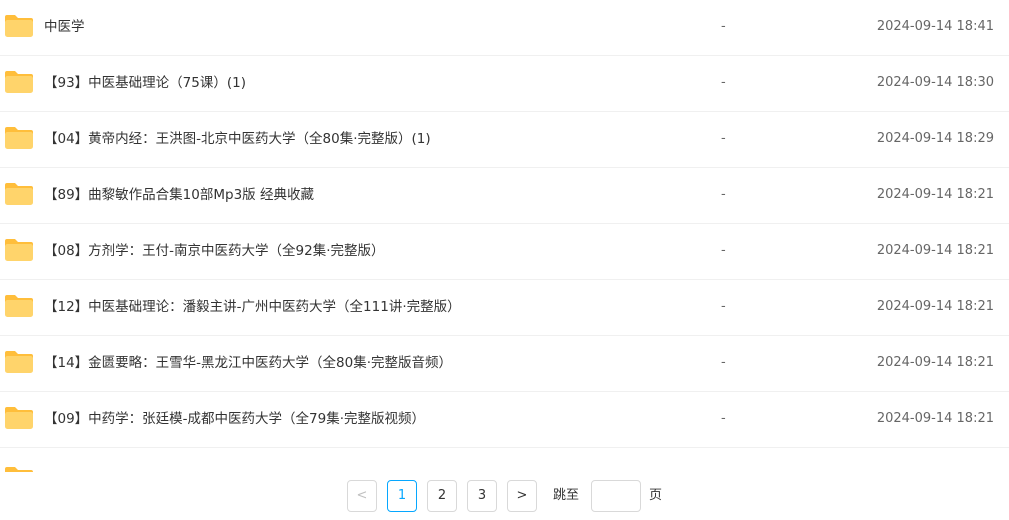 The width and height of the screenshot is (1009, 520). Describe the element at coordinates (145, 83) in the screenshot. I see `file-name: 【93】中医基础理论（75课）(1)` at that location.